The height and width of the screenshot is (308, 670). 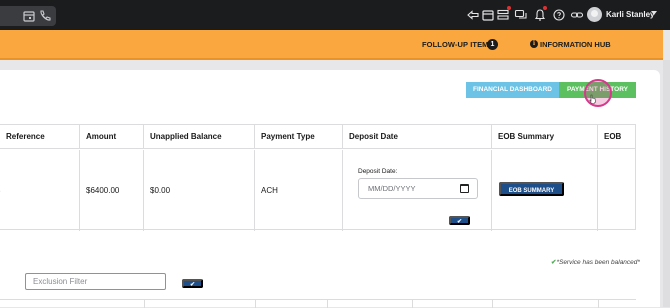 I want to click on information-hub-link: INFORMATION HUB, so click(x=575, y=44).